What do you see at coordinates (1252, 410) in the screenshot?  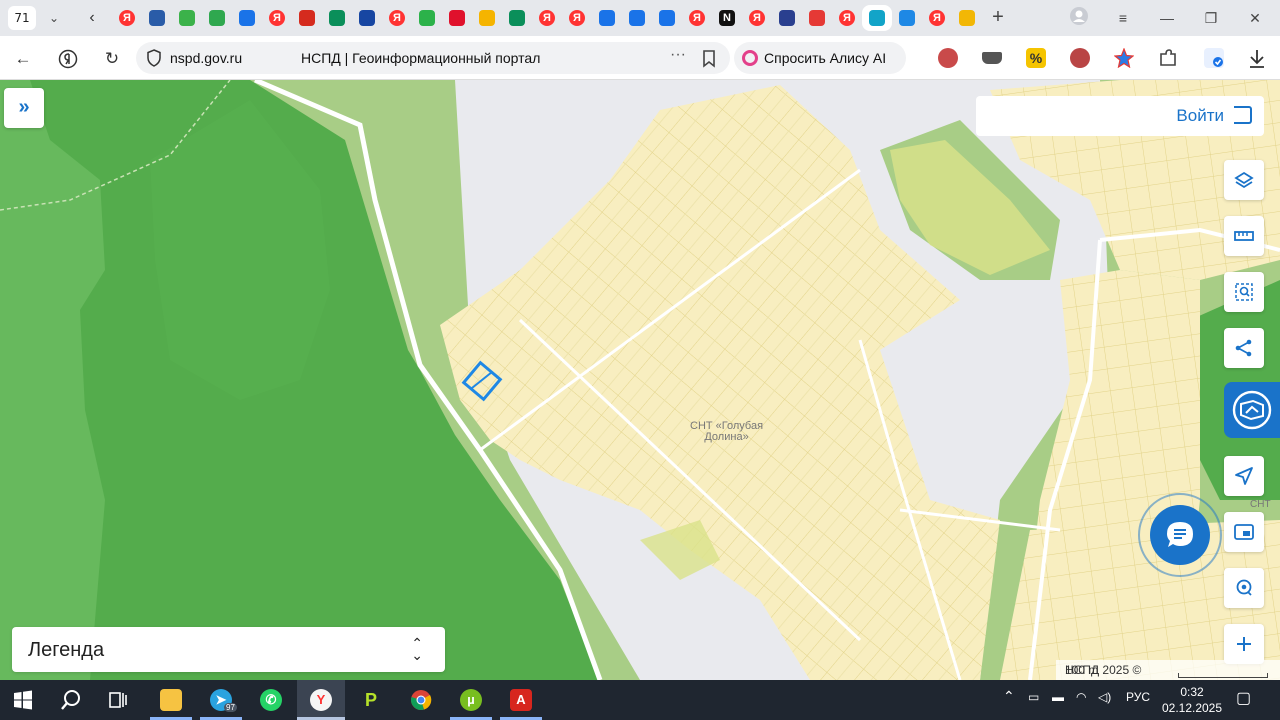 I see `nspd-map-app-button` at bounding box center [1252, 410].